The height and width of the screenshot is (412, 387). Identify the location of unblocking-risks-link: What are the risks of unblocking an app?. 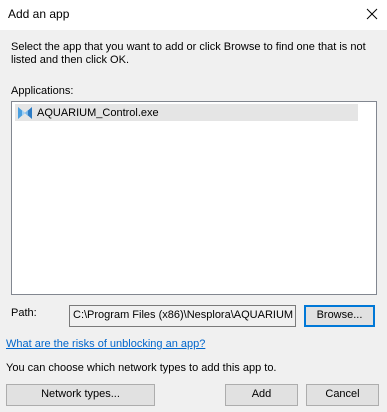
(105, 344).